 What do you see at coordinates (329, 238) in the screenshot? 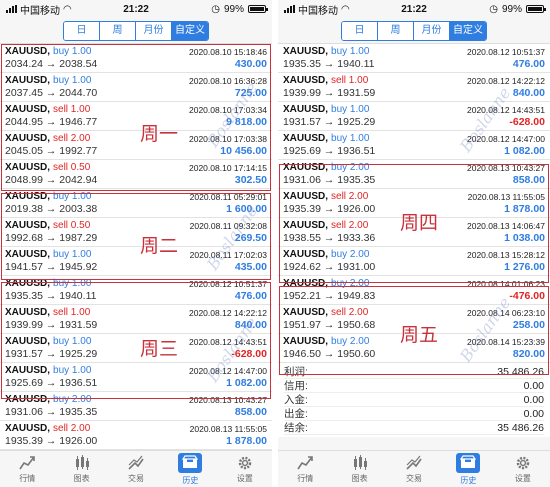
I see `trade-prices: 1938.55 → 1933.36` at bounding box center [329, 238].